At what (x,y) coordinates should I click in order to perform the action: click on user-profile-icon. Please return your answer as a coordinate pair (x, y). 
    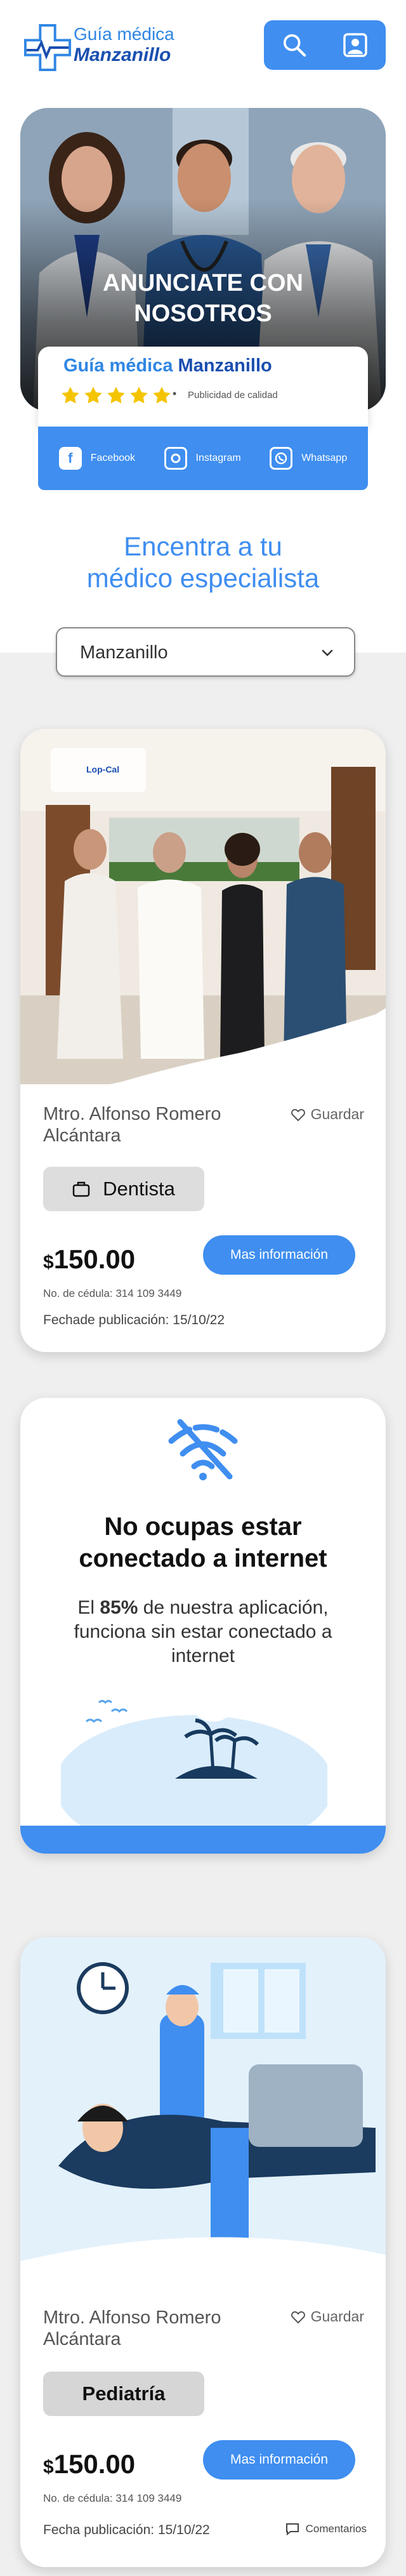
    Looking at the image, I should click on (355, 45).